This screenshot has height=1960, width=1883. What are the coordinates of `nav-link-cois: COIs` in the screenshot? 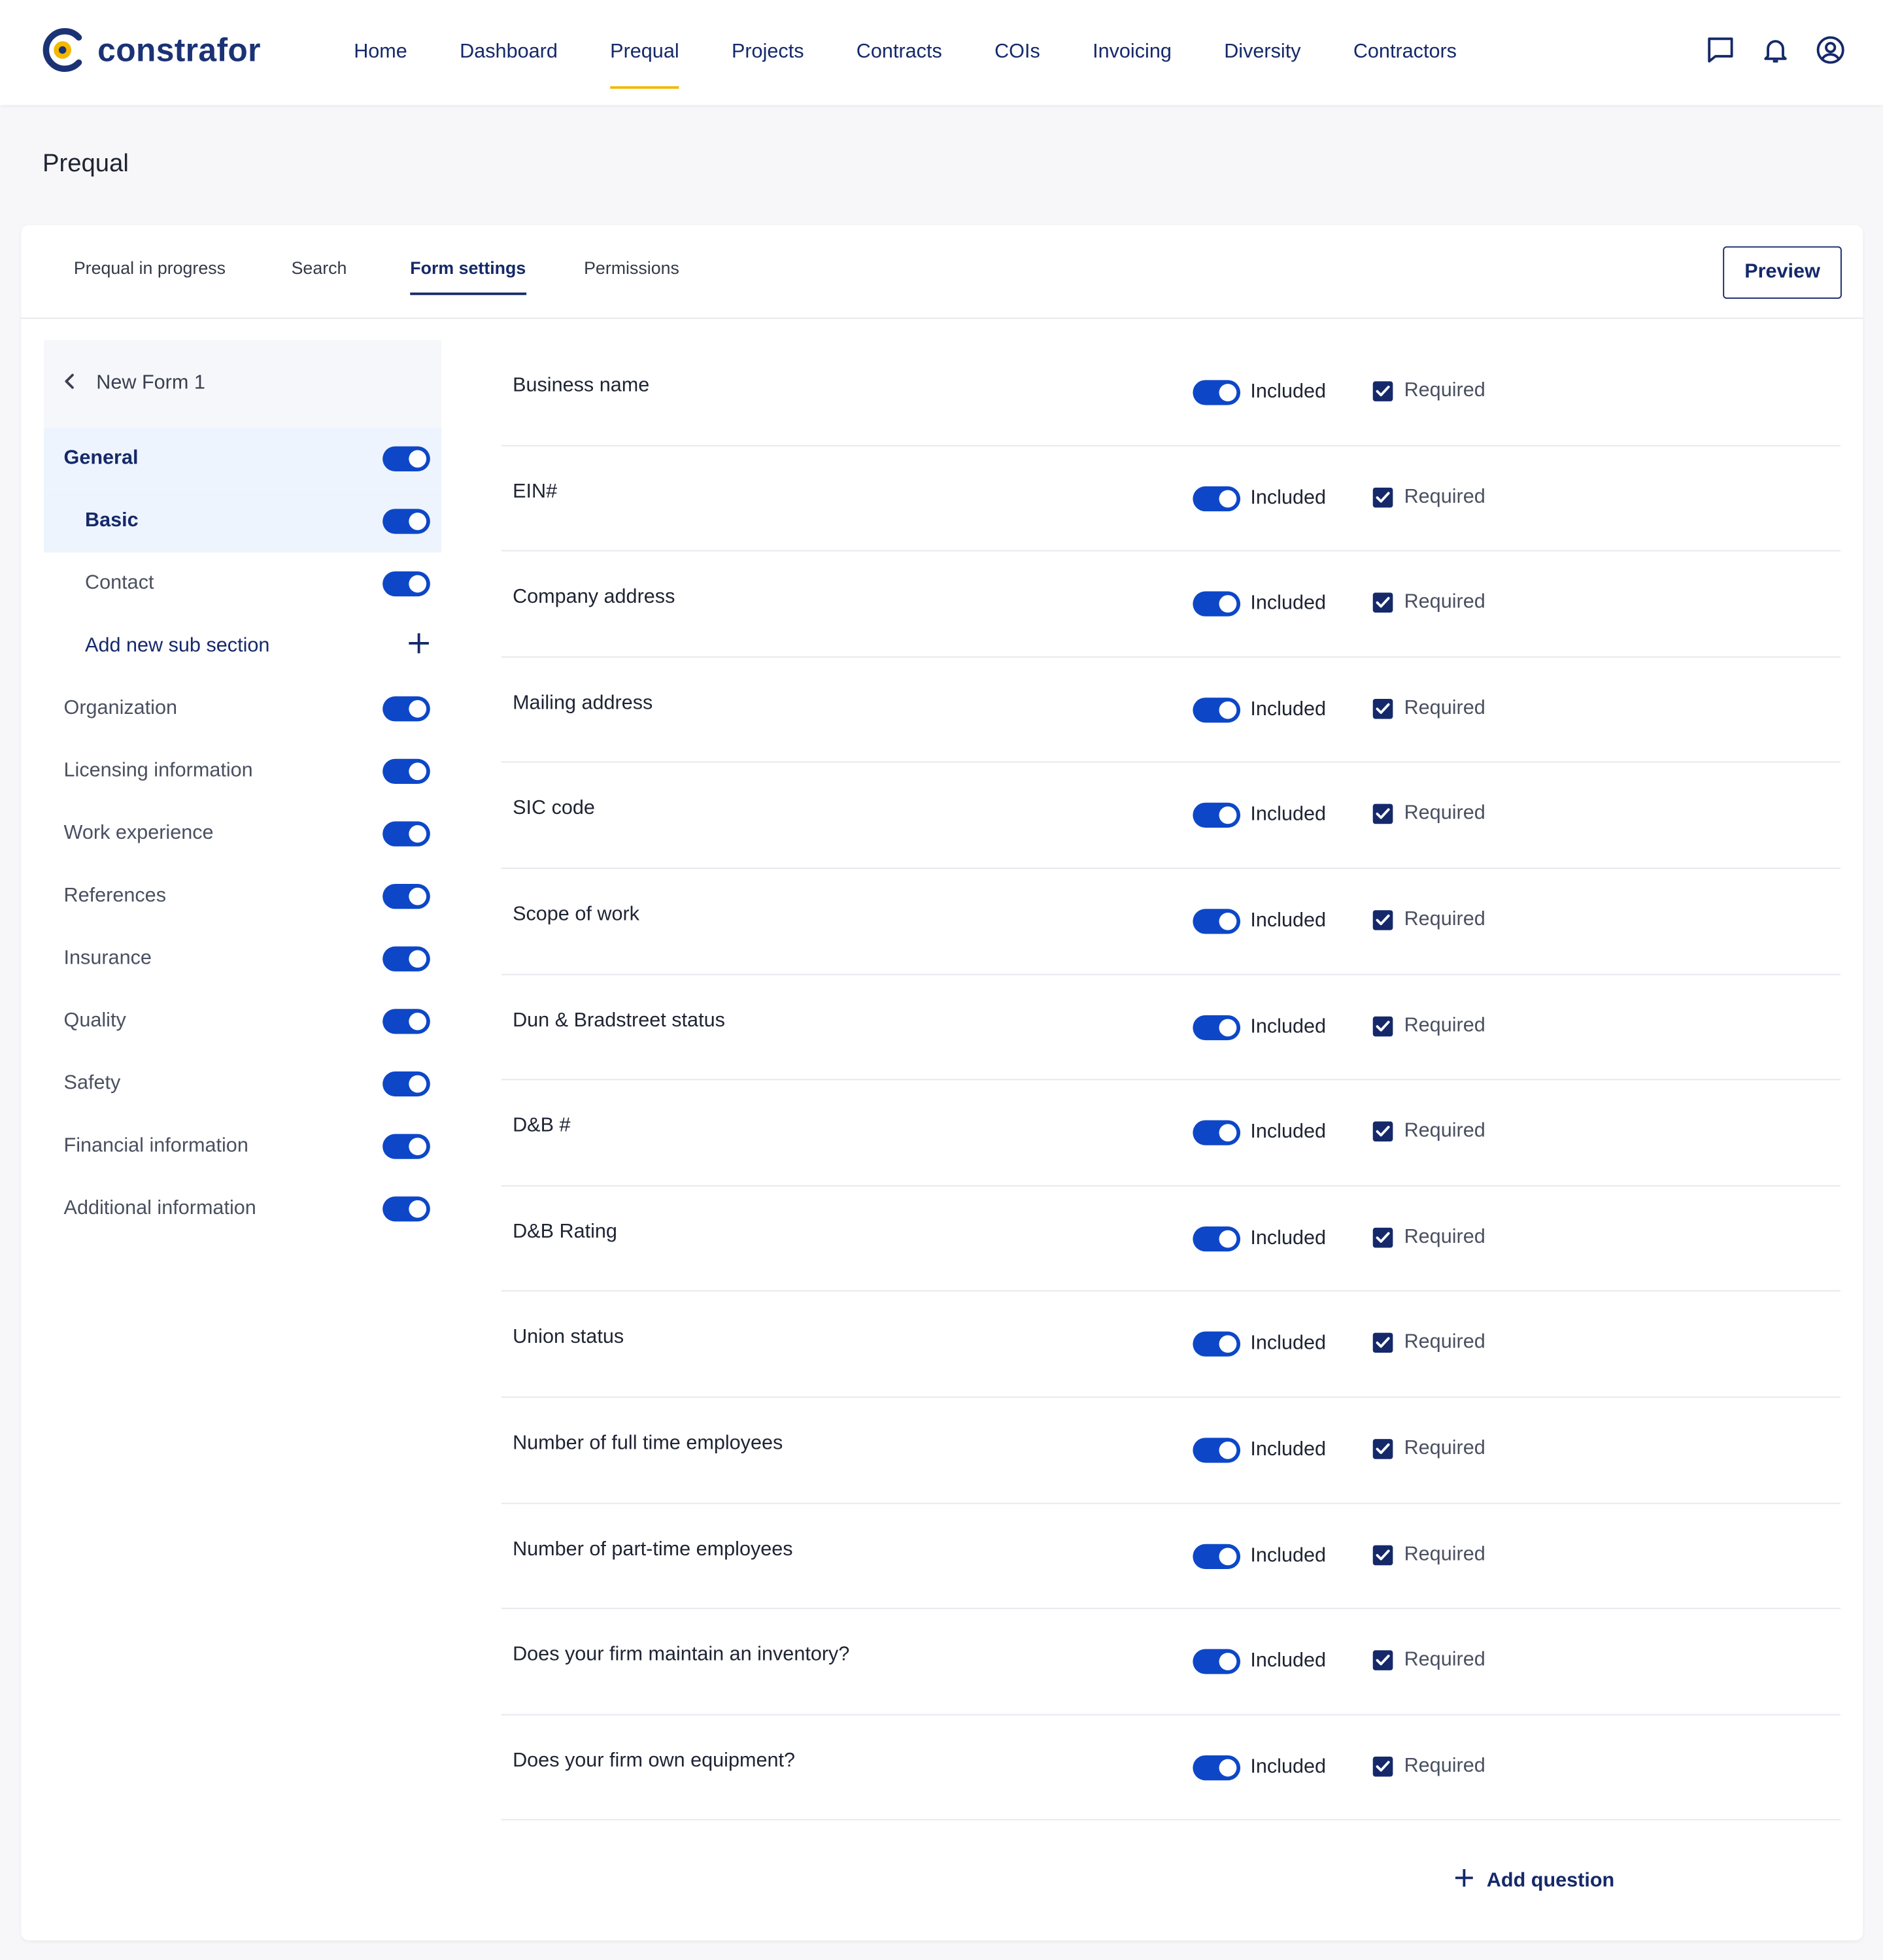 It's located at (1017, 52).